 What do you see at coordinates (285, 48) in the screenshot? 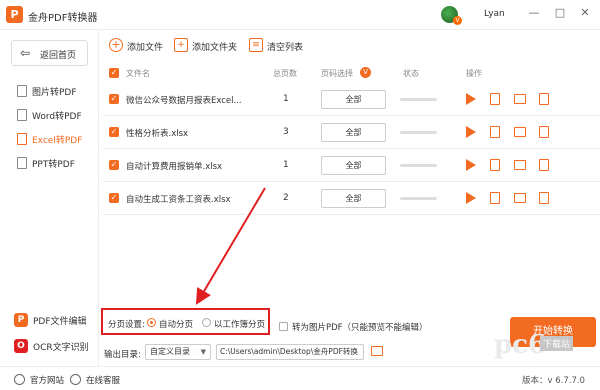
I see `clear-list-label: 清空列表` at bounding box center [285, 48].